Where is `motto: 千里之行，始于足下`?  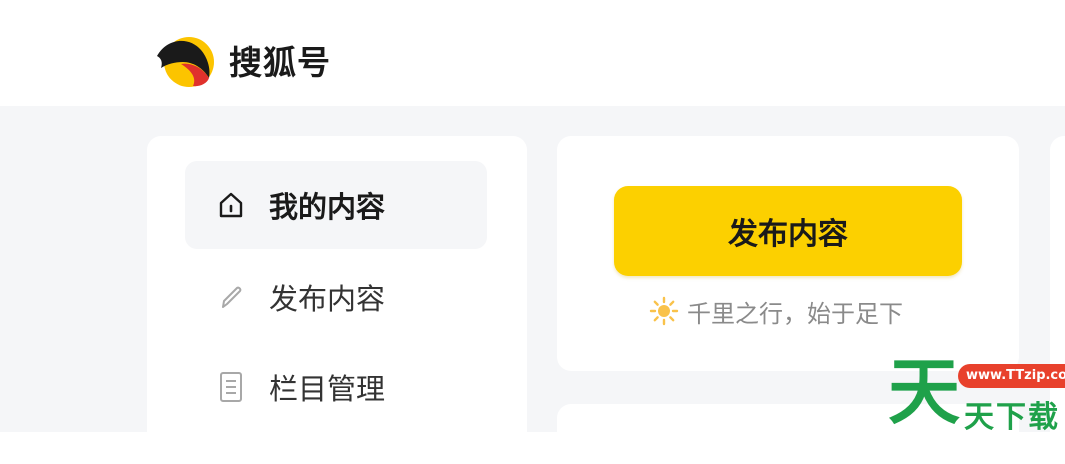
motto: 千里之行，始于足下 is located at coordinates (776, 311).